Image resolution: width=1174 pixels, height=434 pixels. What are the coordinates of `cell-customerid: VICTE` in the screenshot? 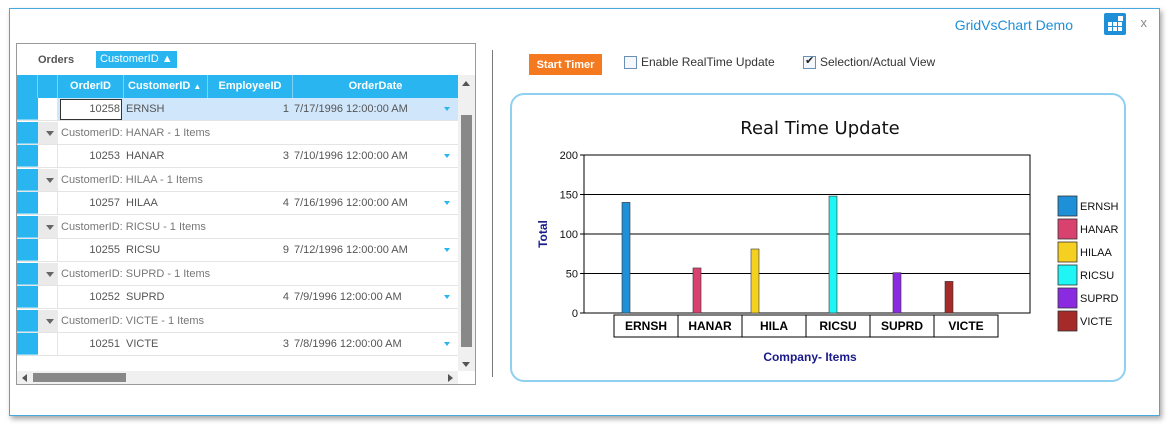 It's located at (166, 344).